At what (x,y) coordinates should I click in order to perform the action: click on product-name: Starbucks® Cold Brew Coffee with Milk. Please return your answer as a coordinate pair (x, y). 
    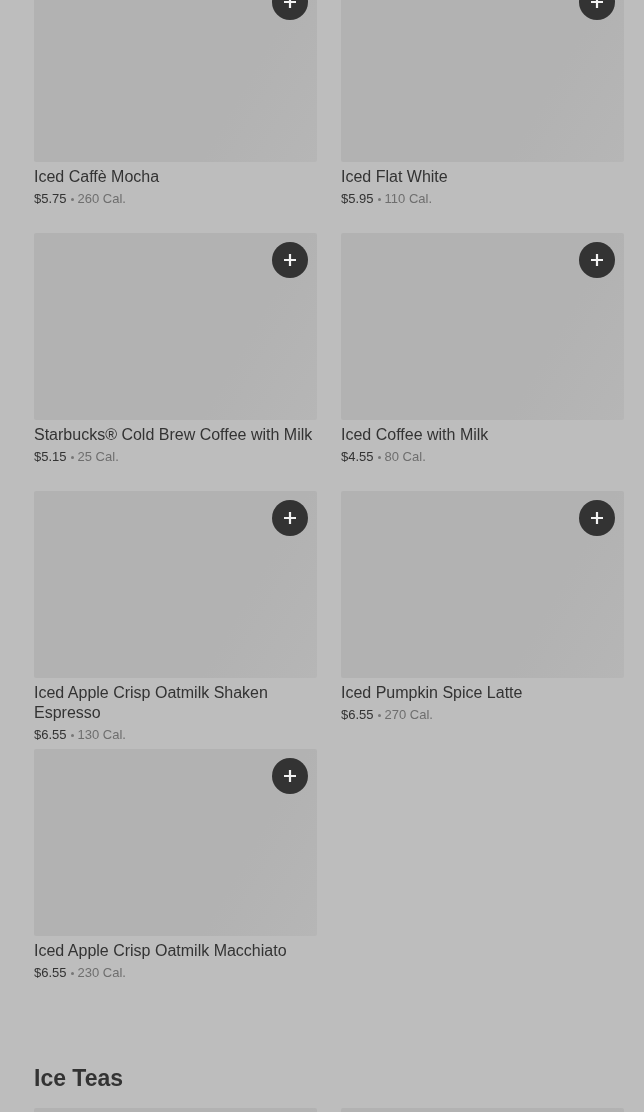
    Looking at the image, I should click on (174, 435).